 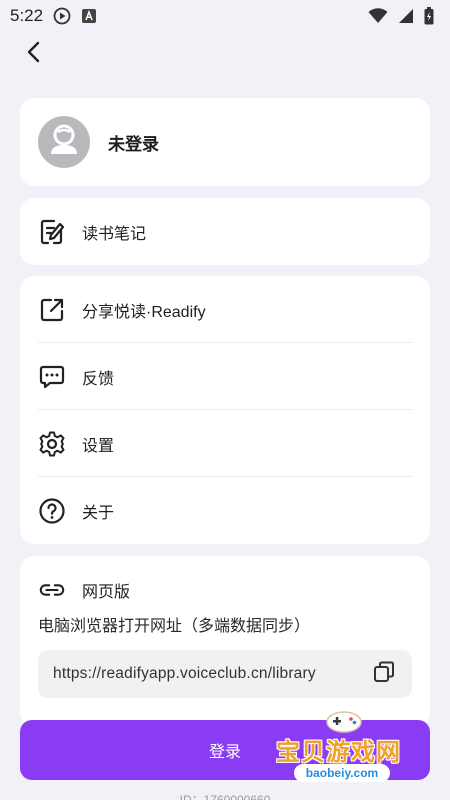 What do you see at coordinates (378, 16) in the screenshot?
I see `wifi-icon` at bounding box center [378, 16].